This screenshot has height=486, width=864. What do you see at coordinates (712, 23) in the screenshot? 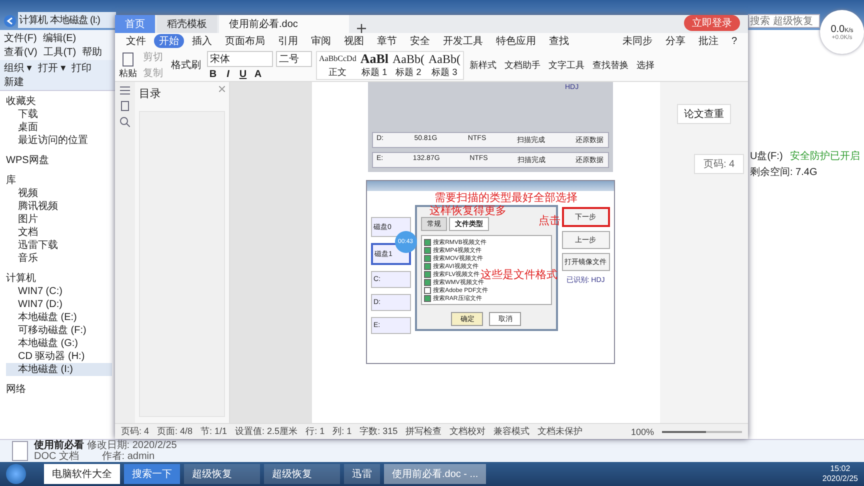
I see `login-button: 立即登录` at bounding box center [712, 23].